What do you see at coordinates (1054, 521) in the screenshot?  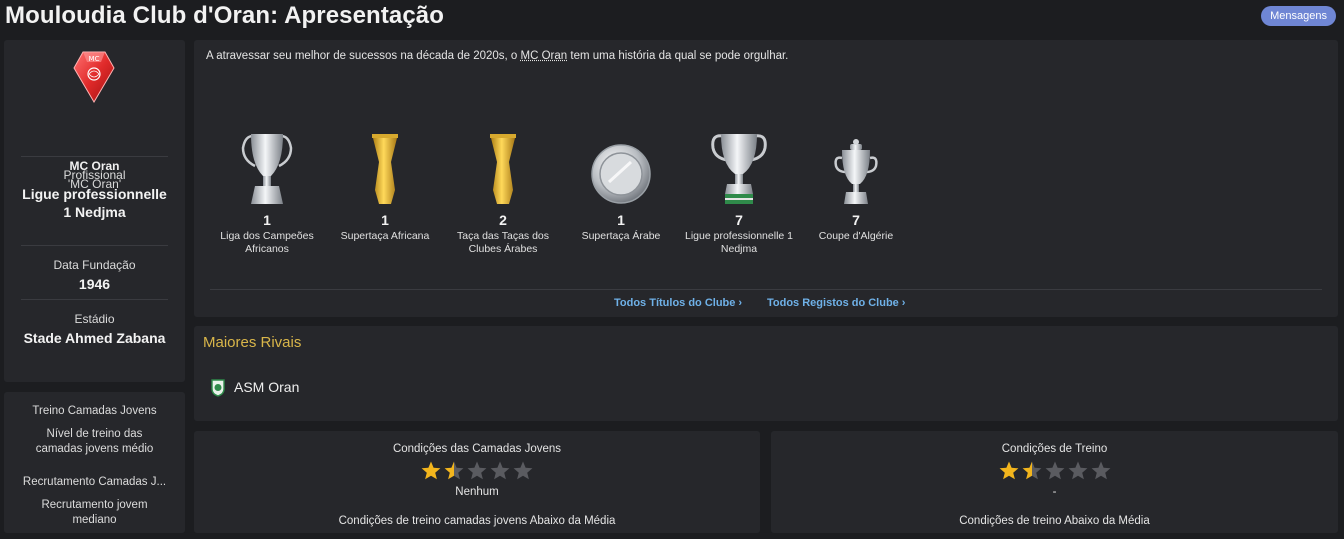 I see `training-facilities-description: Condições de treino Abaixo da Média` at bounding box center [1054, 521].